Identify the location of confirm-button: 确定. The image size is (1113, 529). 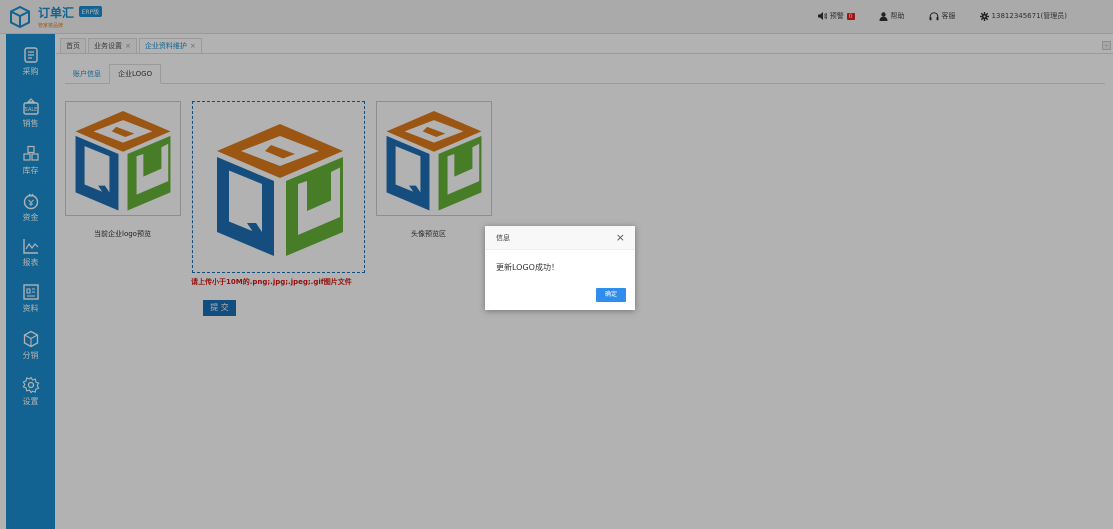
(611, 295).